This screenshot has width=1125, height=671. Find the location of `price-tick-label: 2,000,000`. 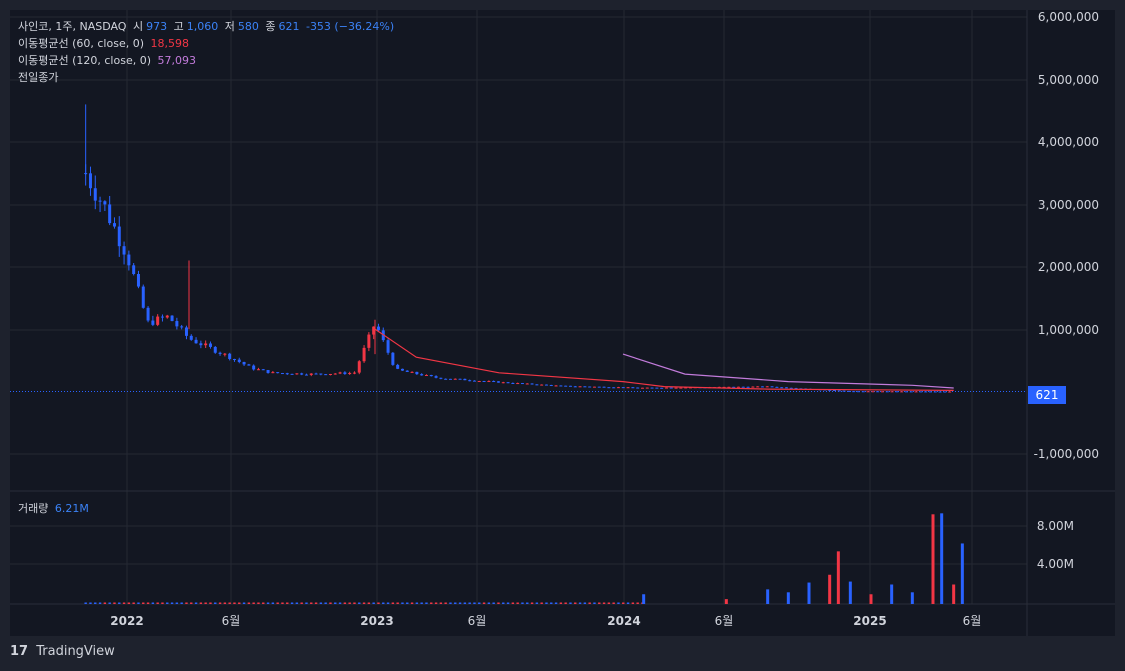

price-tick-label: 2,000,000 is located at coordinates (1068, 267).